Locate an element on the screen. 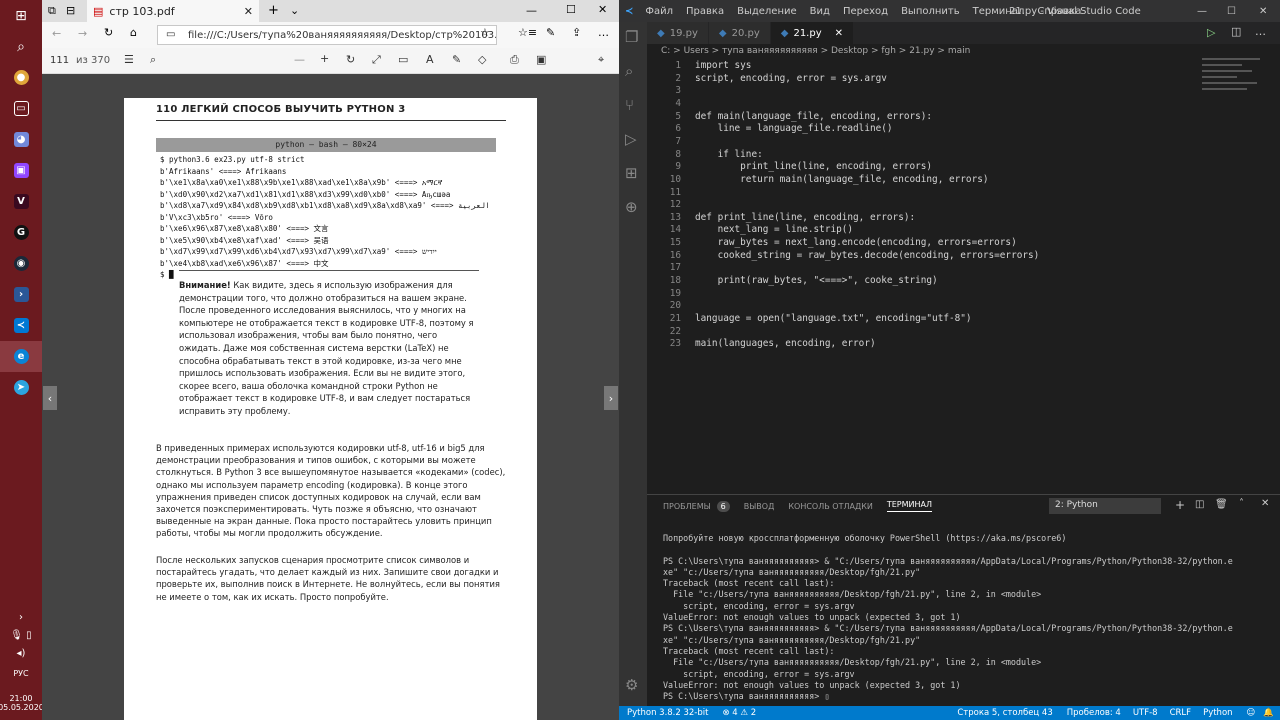 The width and height of the screenshot is (1280, 720). status-python: Python 3.8.2 32-bit is located at coordinates (667, 713).